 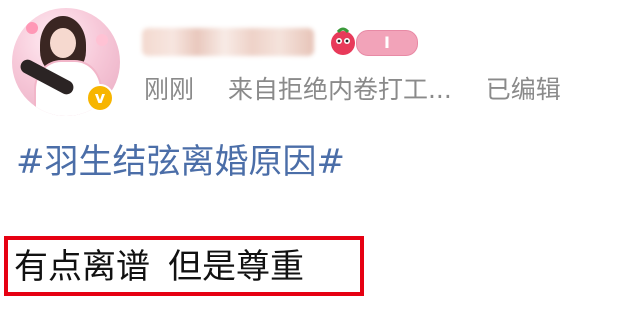 I want to click on user-badge: I, so click(x=387, y=43).